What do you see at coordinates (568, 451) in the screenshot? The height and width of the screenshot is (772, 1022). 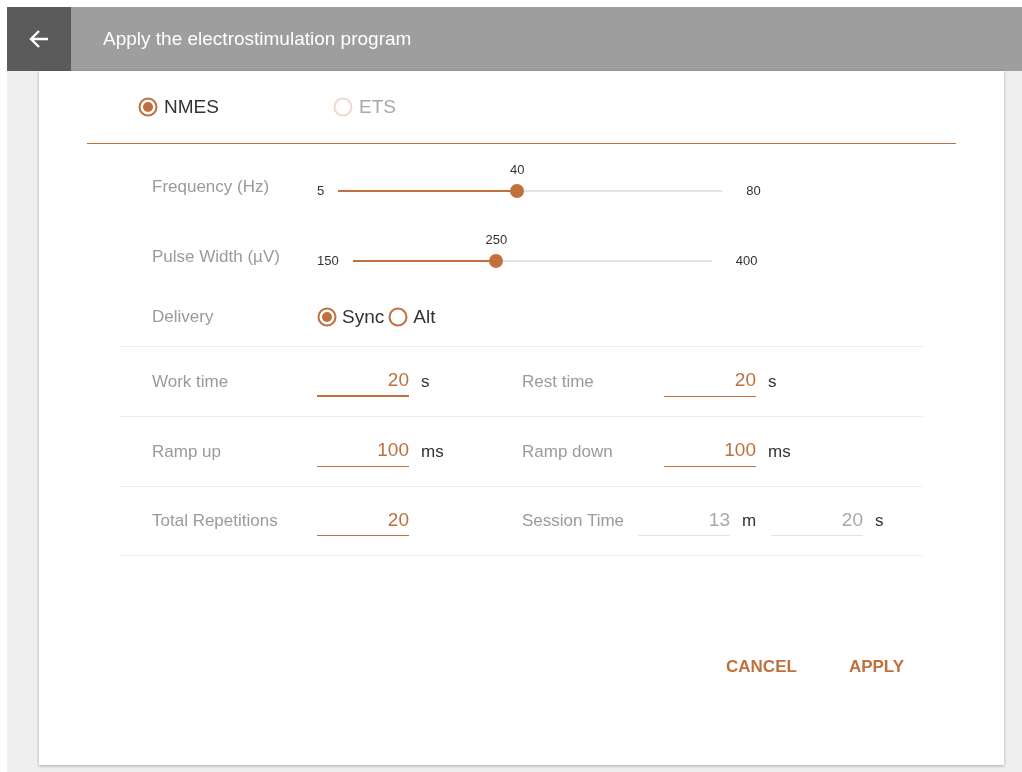 I see `field-label: Ramp down` at bounding box center [568, 451].